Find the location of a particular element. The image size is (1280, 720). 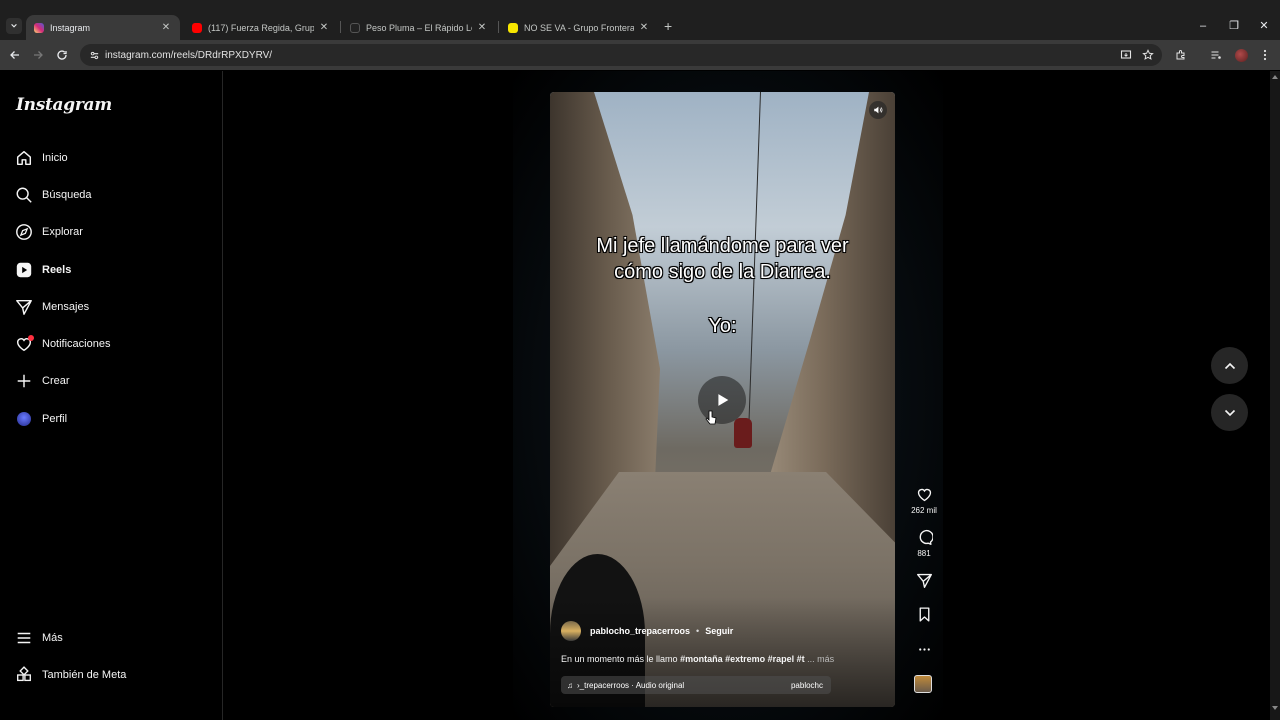

caption-hashtags: #montaña #extremo #rapel #t is located at coordinates (742, 659).